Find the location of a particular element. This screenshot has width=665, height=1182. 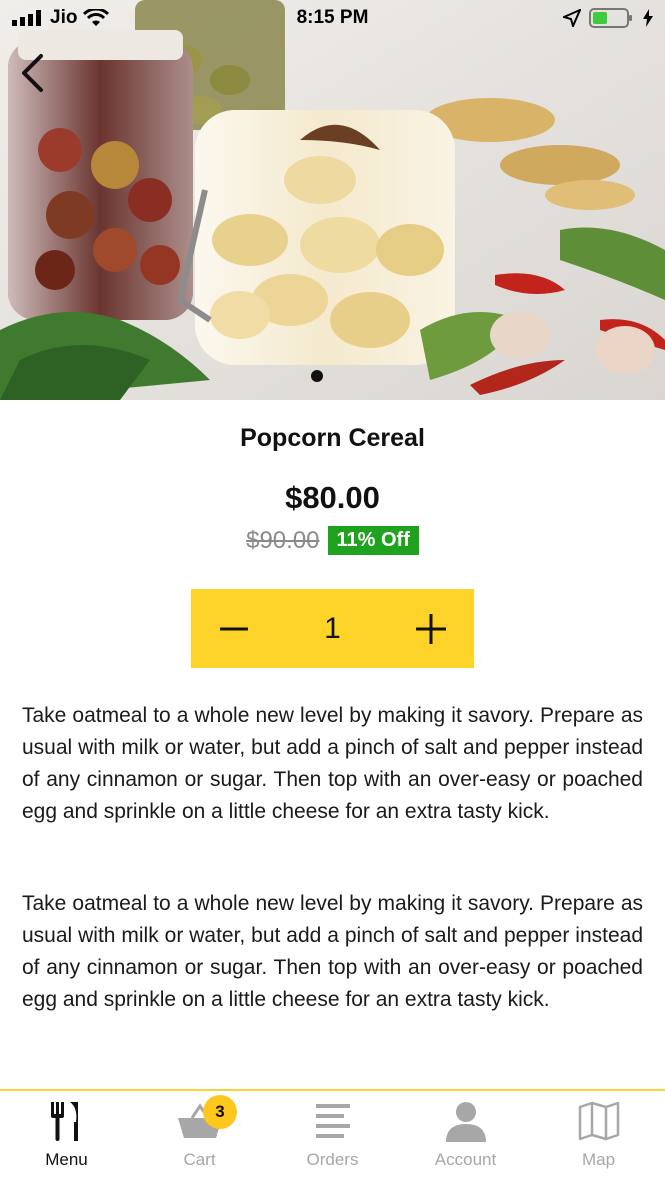

tab-orders: Orders is located at coordinates (332, 1136).